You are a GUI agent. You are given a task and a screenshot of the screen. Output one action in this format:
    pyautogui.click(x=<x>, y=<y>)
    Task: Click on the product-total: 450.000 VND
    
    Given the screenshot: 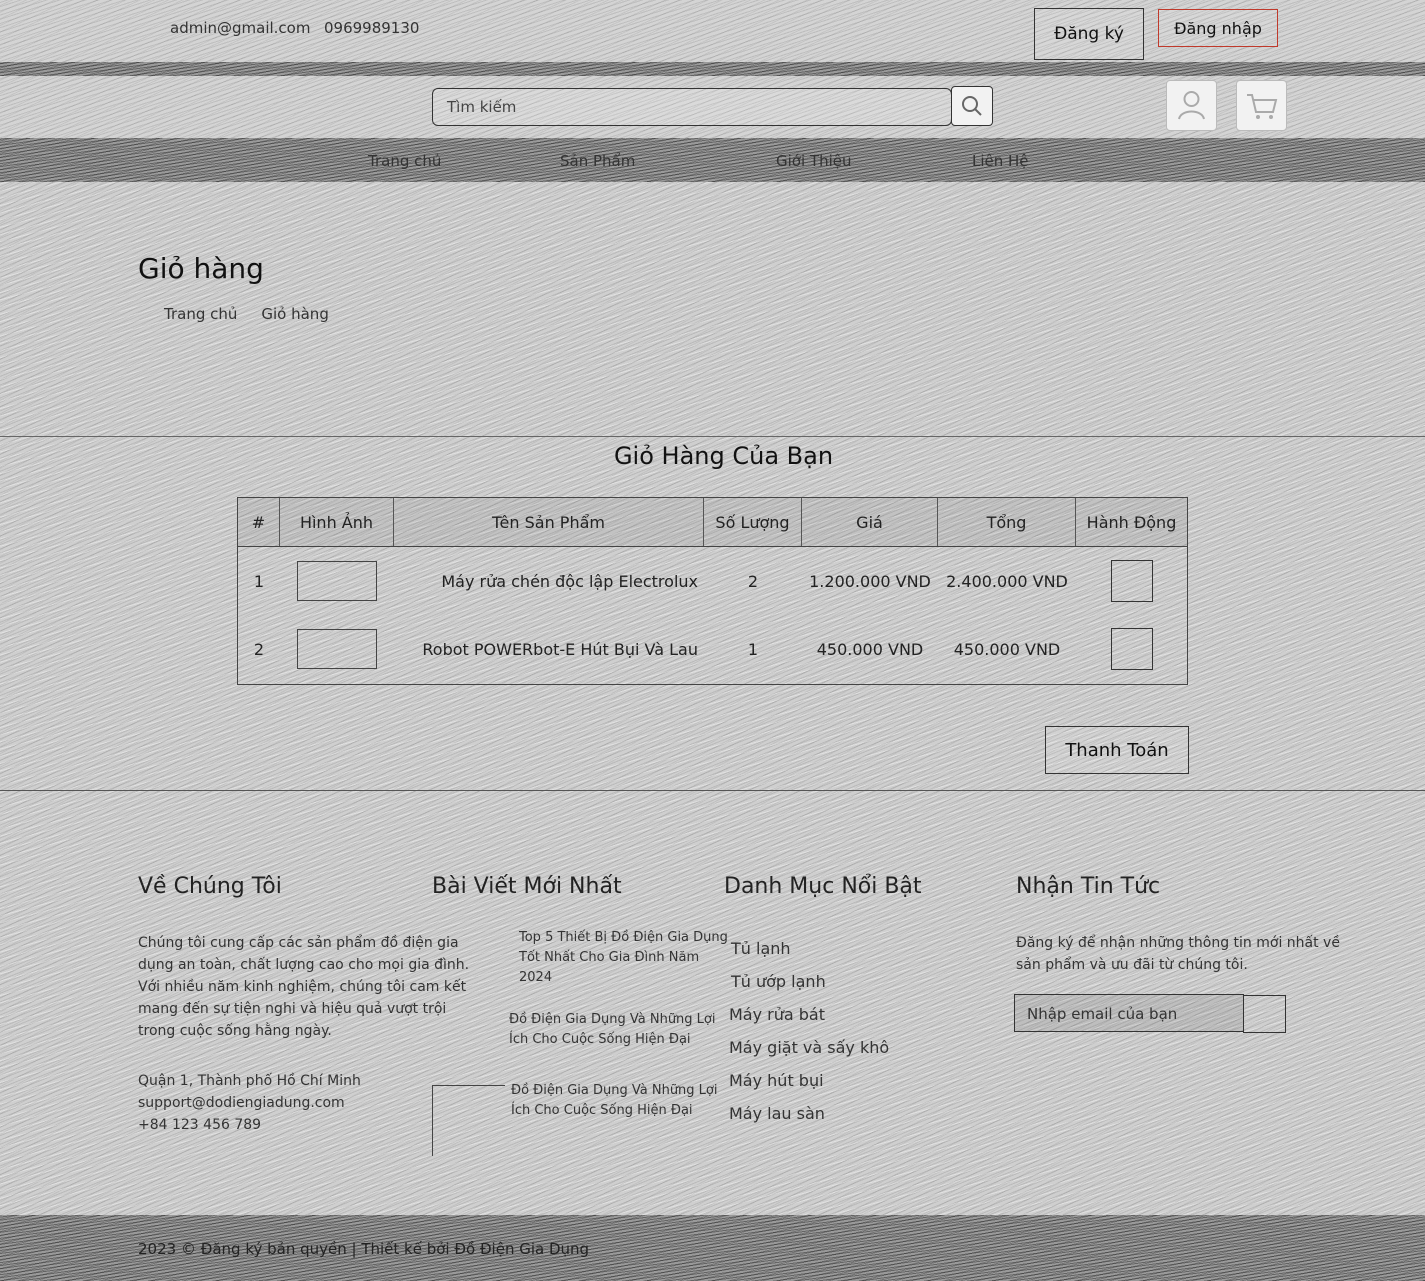 What is the action you would take?
    pyautogui.click(x=1007, y=649)
    